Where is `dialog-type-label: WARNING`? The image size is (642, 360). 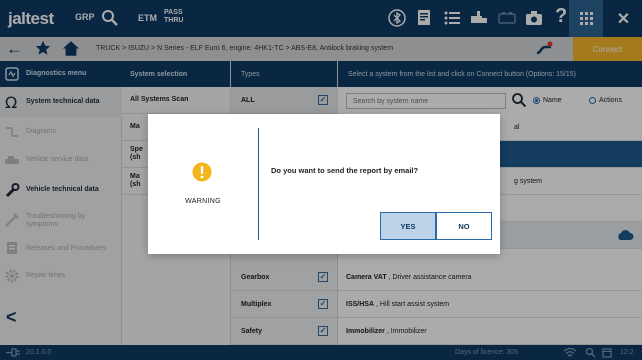
dialog-type-label: WARNING is located at coordinates (203, 201).